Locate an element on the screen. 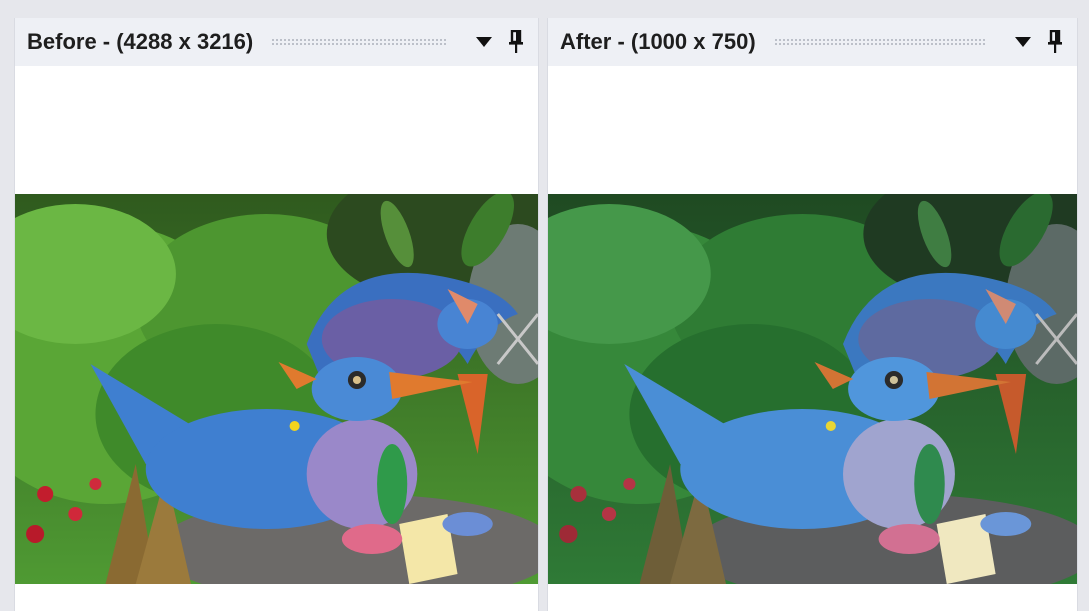 This screenshot has width=1089, height=611. before-pin-button is located at coordinates (516, 42).